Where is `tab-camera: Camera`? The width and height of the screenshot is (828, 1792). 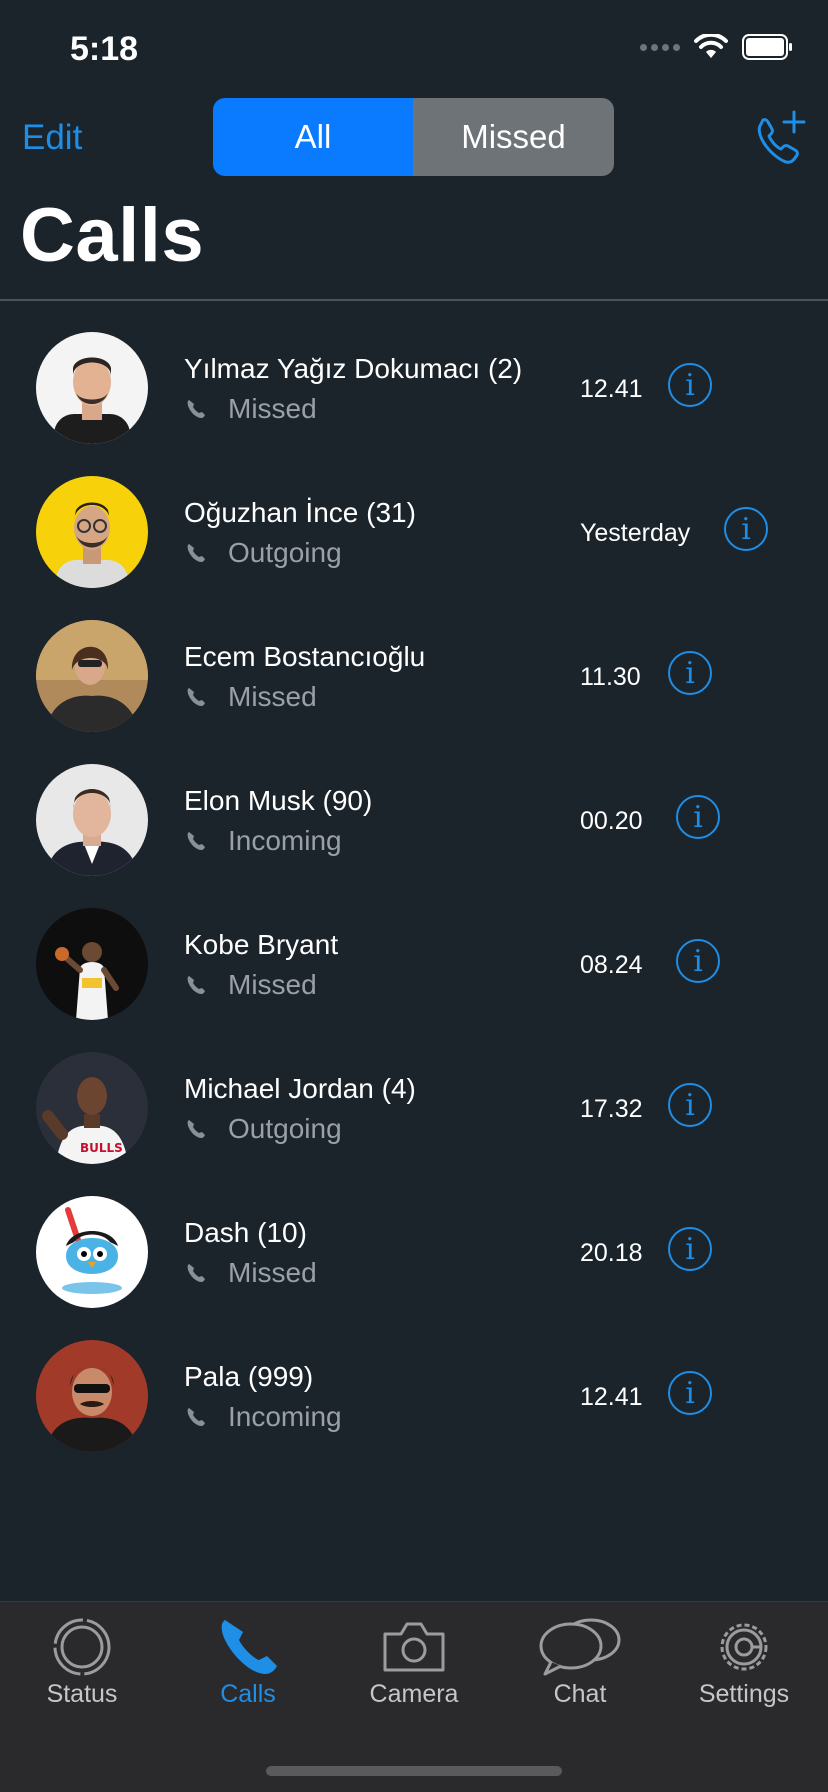
tab-camera: Camera is located at coordinates (414, 1671).